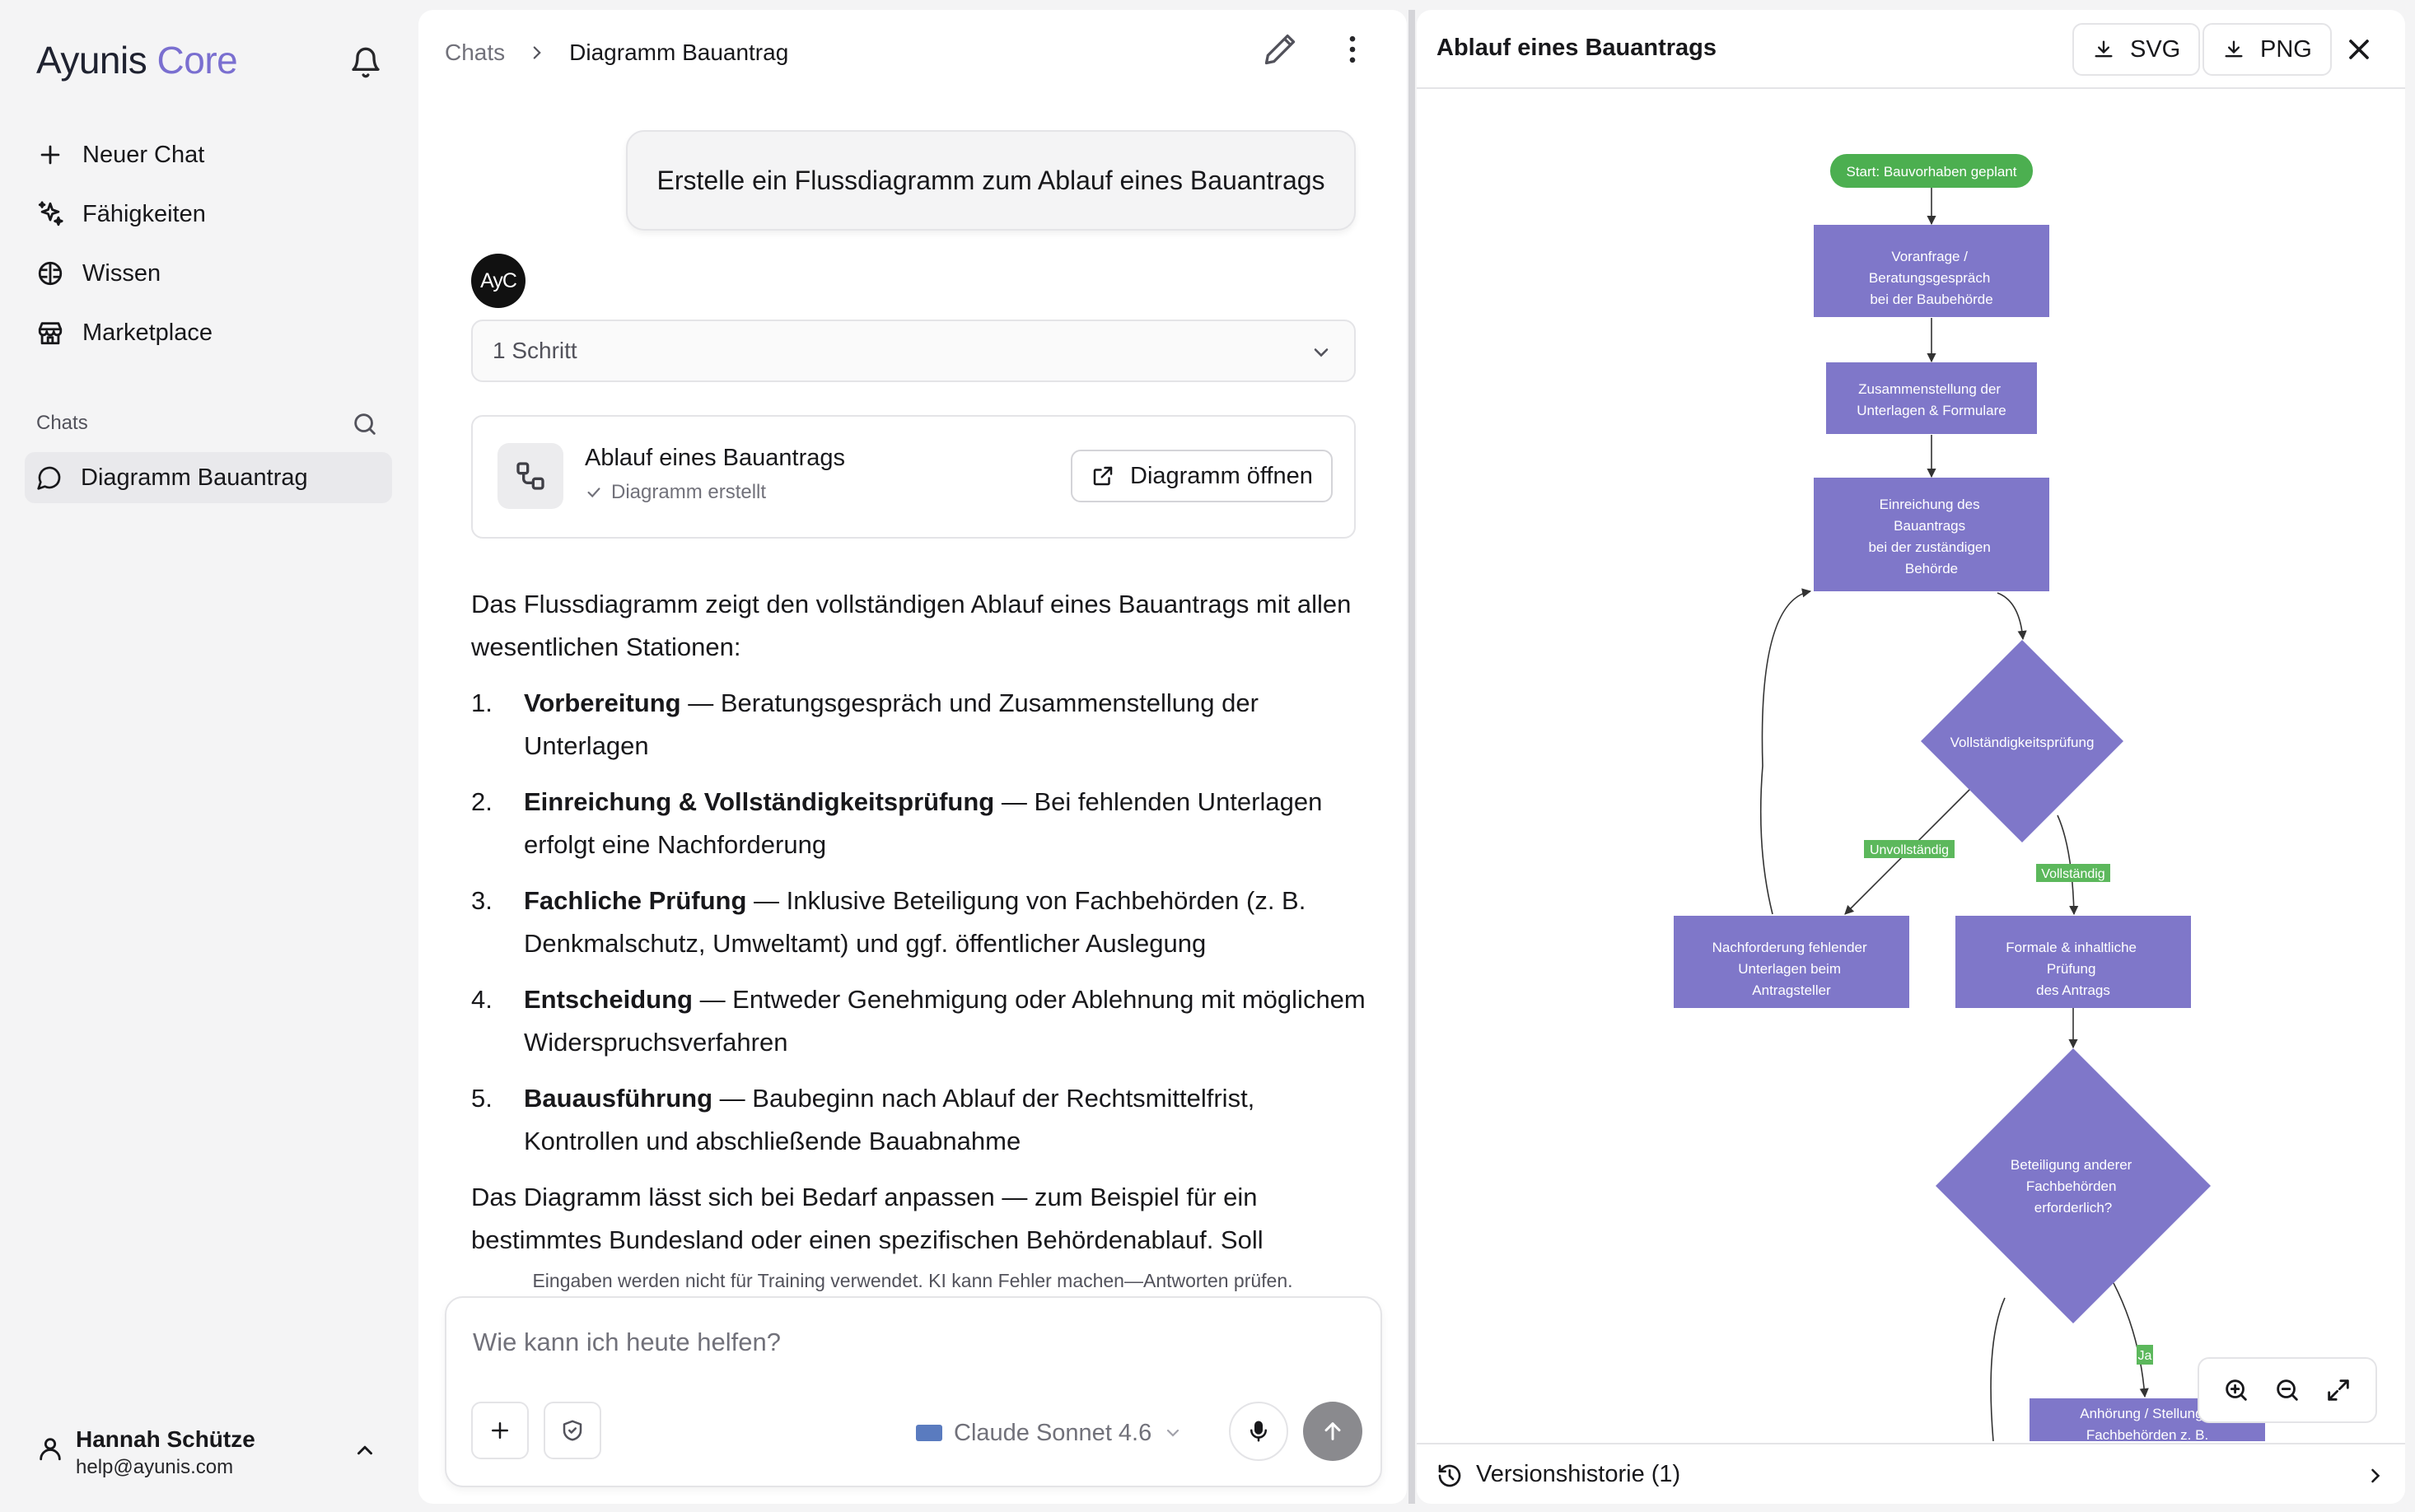 The height and width of the screenshot is (1512, 2415). I want to click on download-svg-button: SVG, so click(2136, 49).